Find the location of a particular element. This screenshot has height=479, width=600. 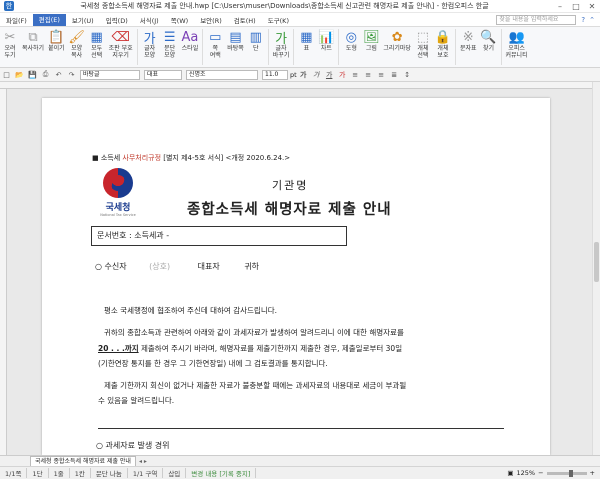

find-button: 🔍 찾기 is located at coordinates (489, 41).